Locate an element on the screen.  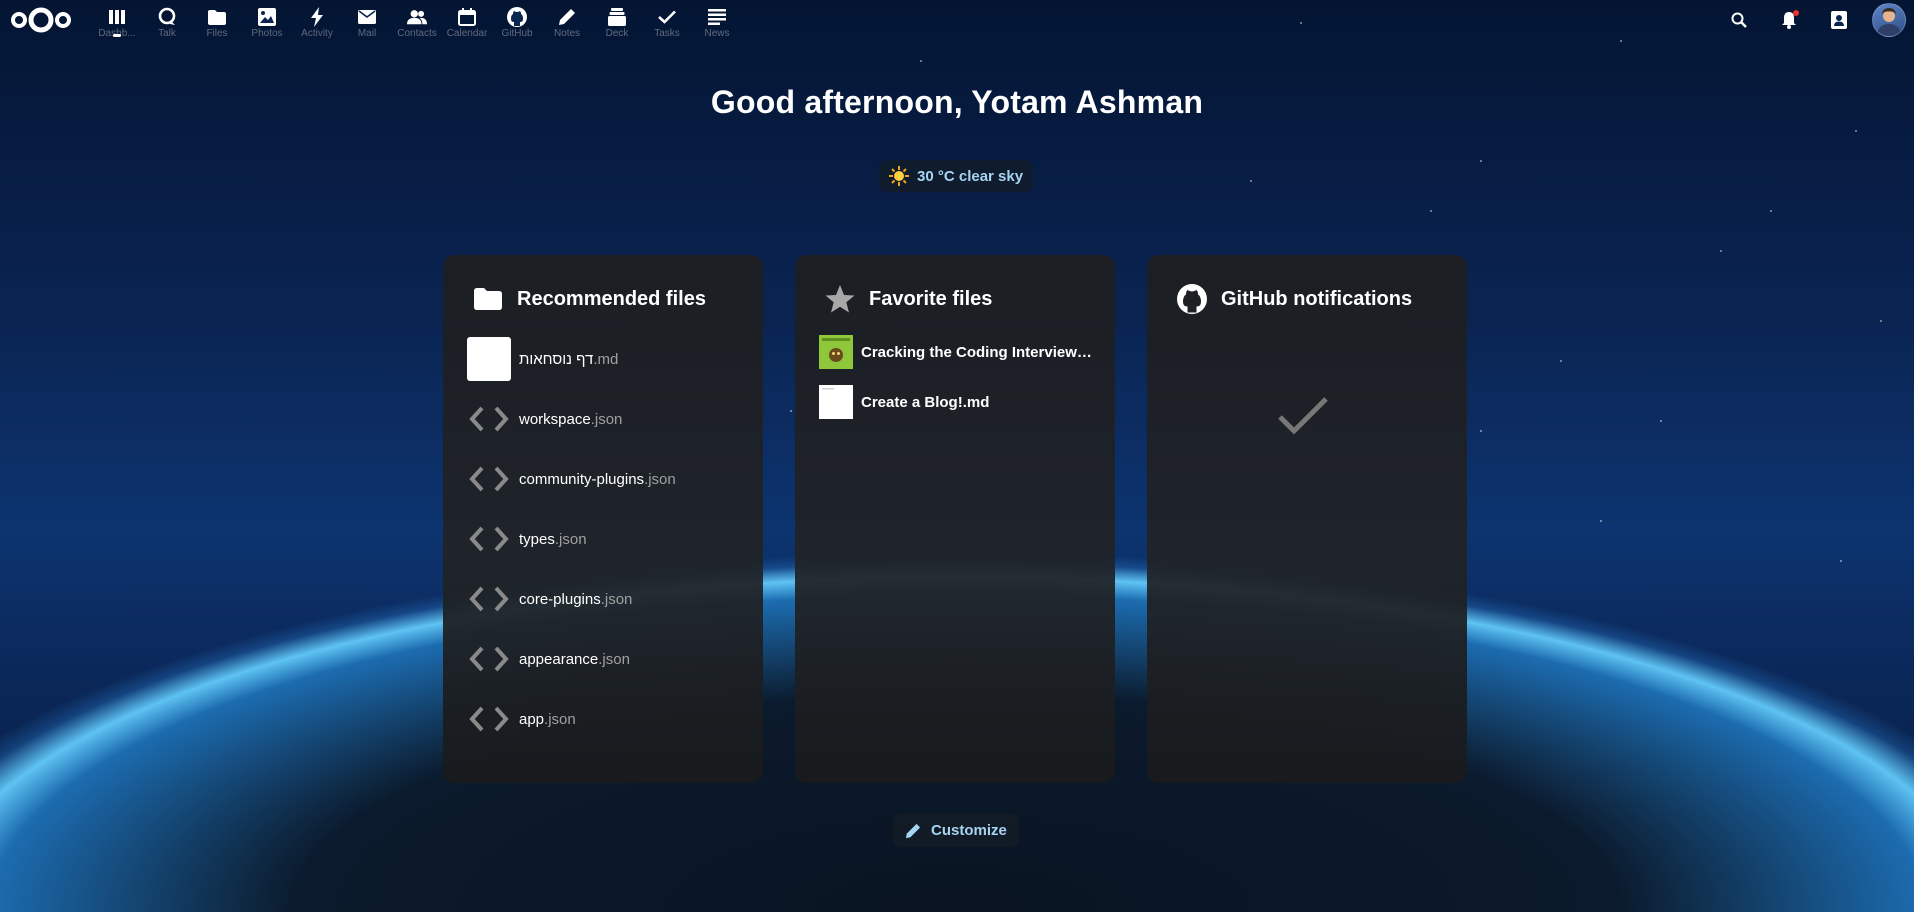
weather-status: 30 °C clear sky is located at coordinates (956, 176).